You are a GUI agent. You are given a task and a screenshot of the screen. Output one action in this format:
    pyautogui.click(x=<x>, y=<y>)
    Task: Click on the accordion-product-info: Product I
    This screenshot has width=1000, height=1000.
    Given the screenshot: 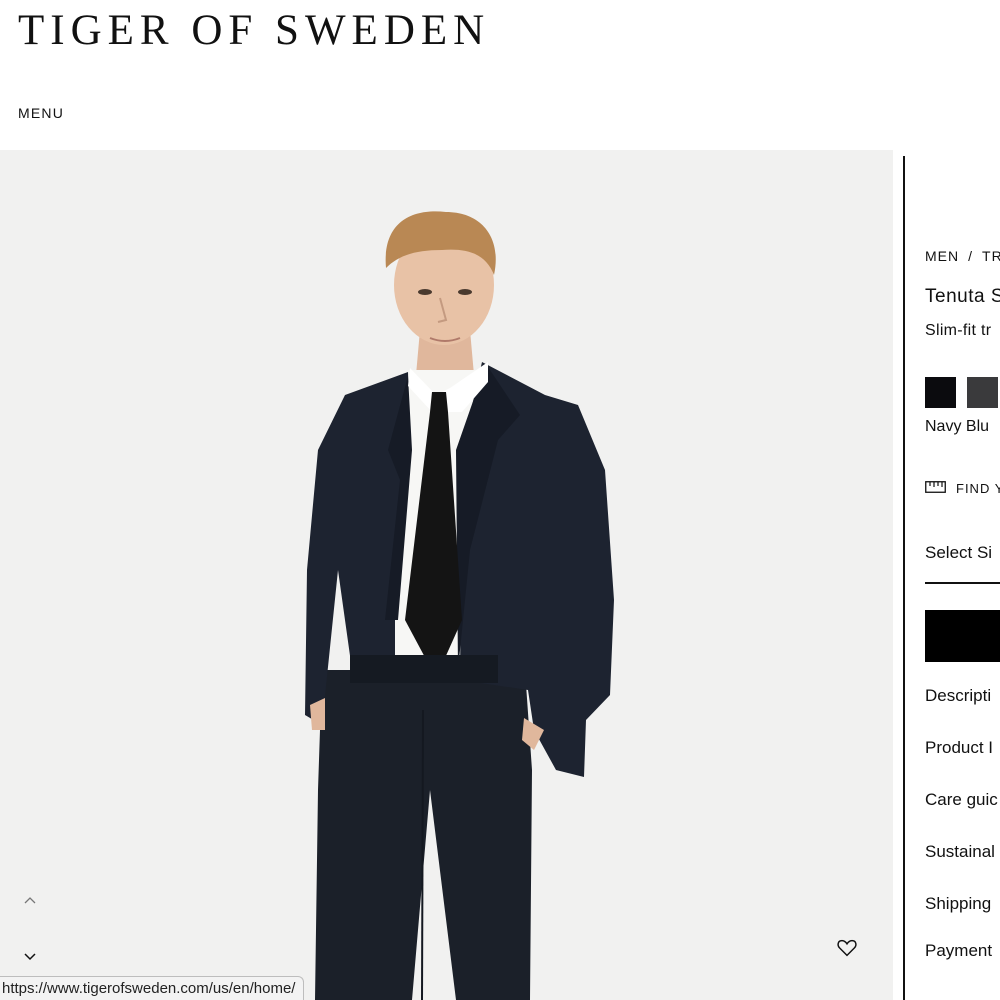 What is the action you would take?
    pyautogui.click(x=959, y=748)
    